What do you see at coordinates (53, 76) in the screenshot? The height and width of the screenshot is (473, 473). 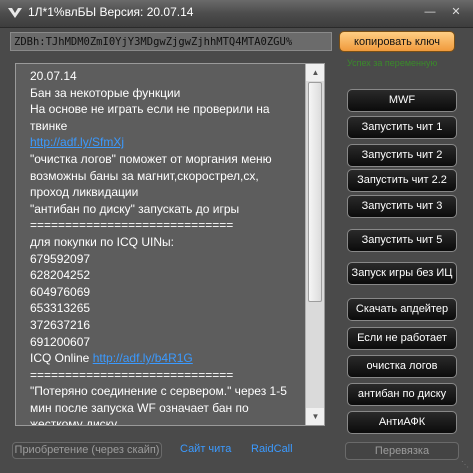 I see `notes-line-text: 20.07.14` at bounding box center [53, 76].